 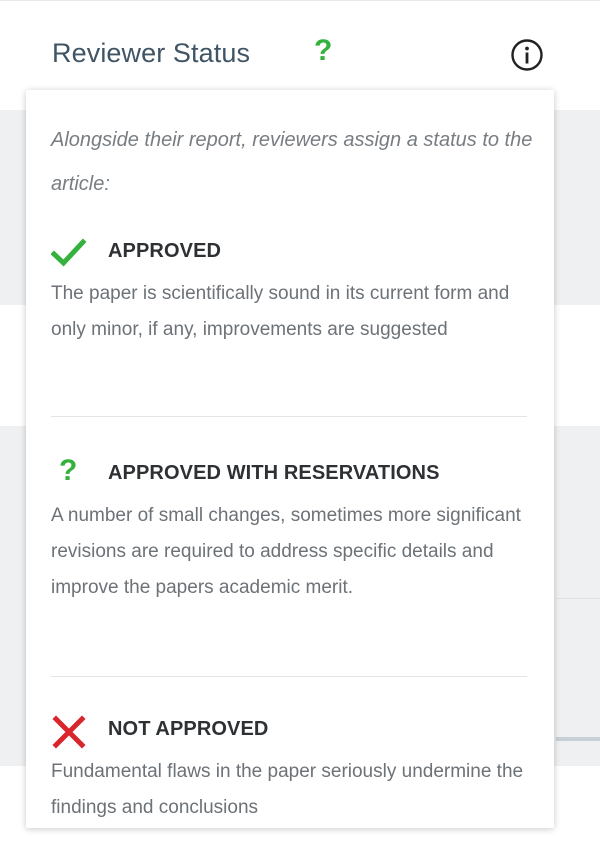 I want to click on status-label: APPROVED WITH RESERVATIONS, so click(x=274, y=473).